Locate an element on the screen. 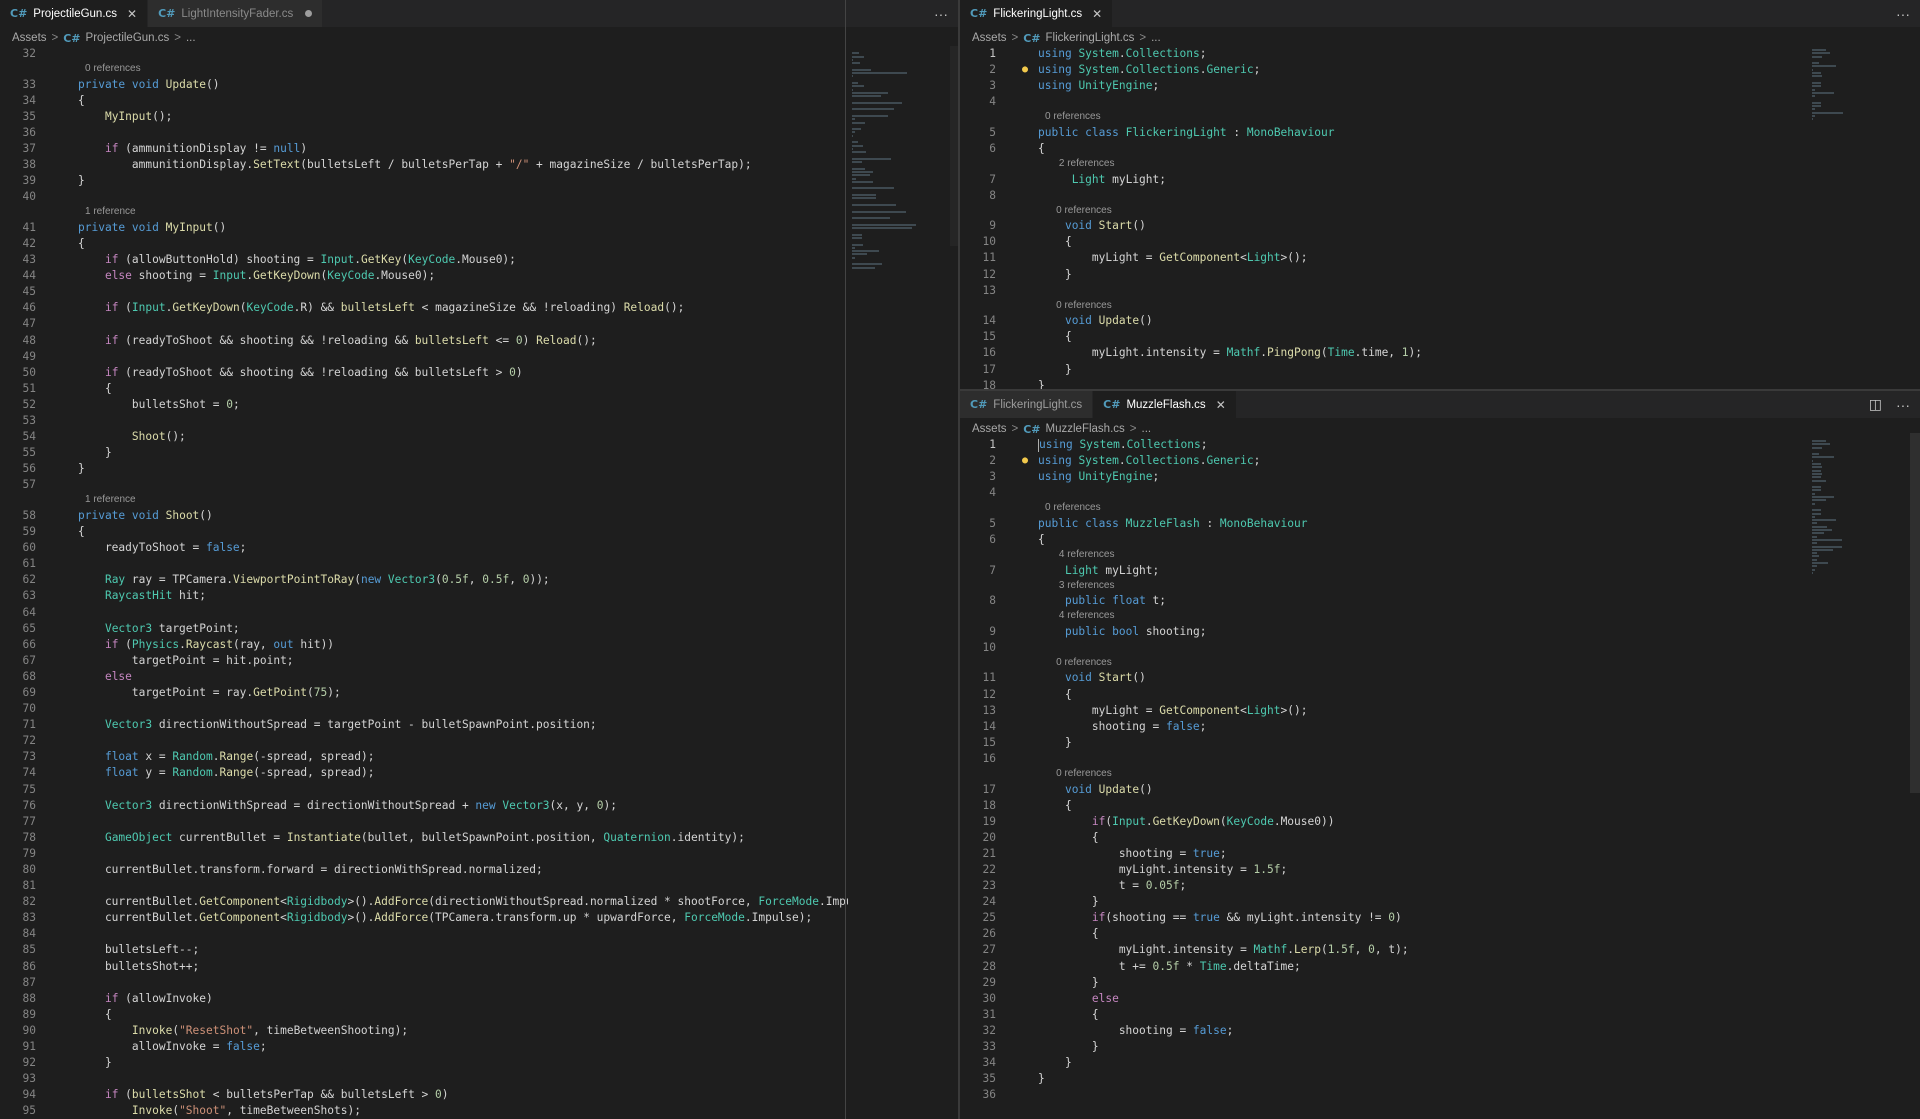 Image resolution: width=1920 pixels, height=1119 pixels. code-line: 17 } is located at coordinates (1380, 370).